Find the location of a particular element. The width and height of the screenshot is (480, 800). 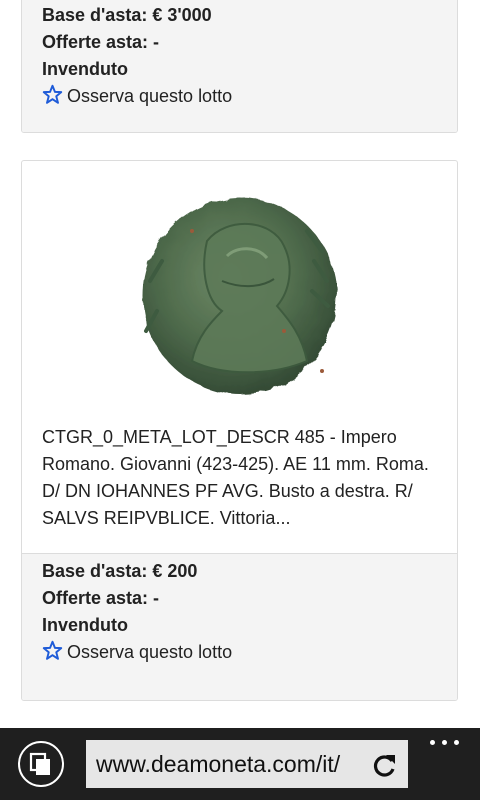

coin-image is located at coordinates (240, 296).